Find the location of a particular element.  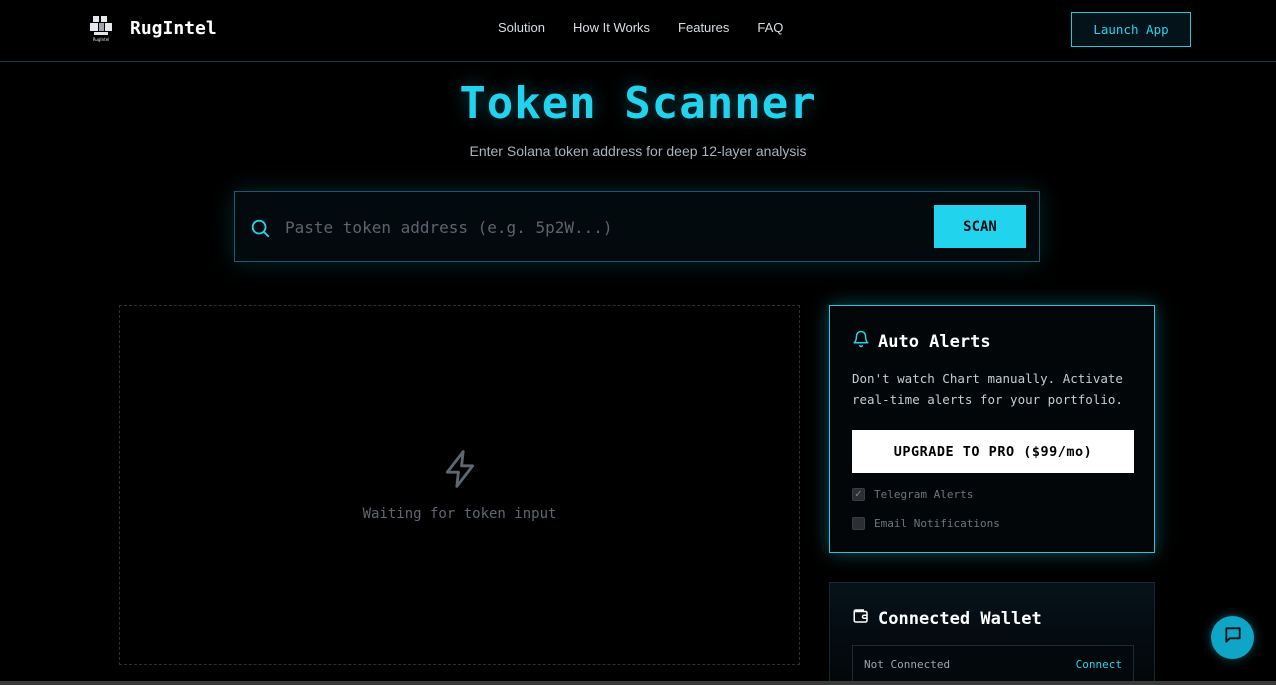

nav-links: Solution How It Works Features FAQ is located at coordinates (640, 27).